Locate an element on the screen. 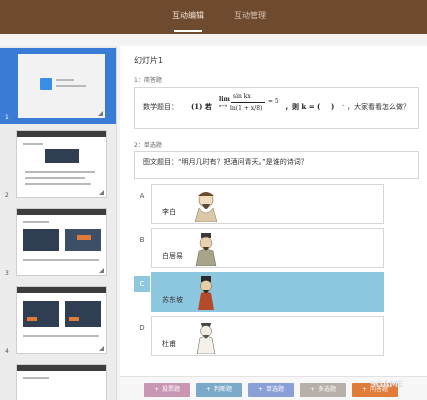 The image size is (427, 400). question-1-label: 1：简答题 is located at coordinates (148, 80).